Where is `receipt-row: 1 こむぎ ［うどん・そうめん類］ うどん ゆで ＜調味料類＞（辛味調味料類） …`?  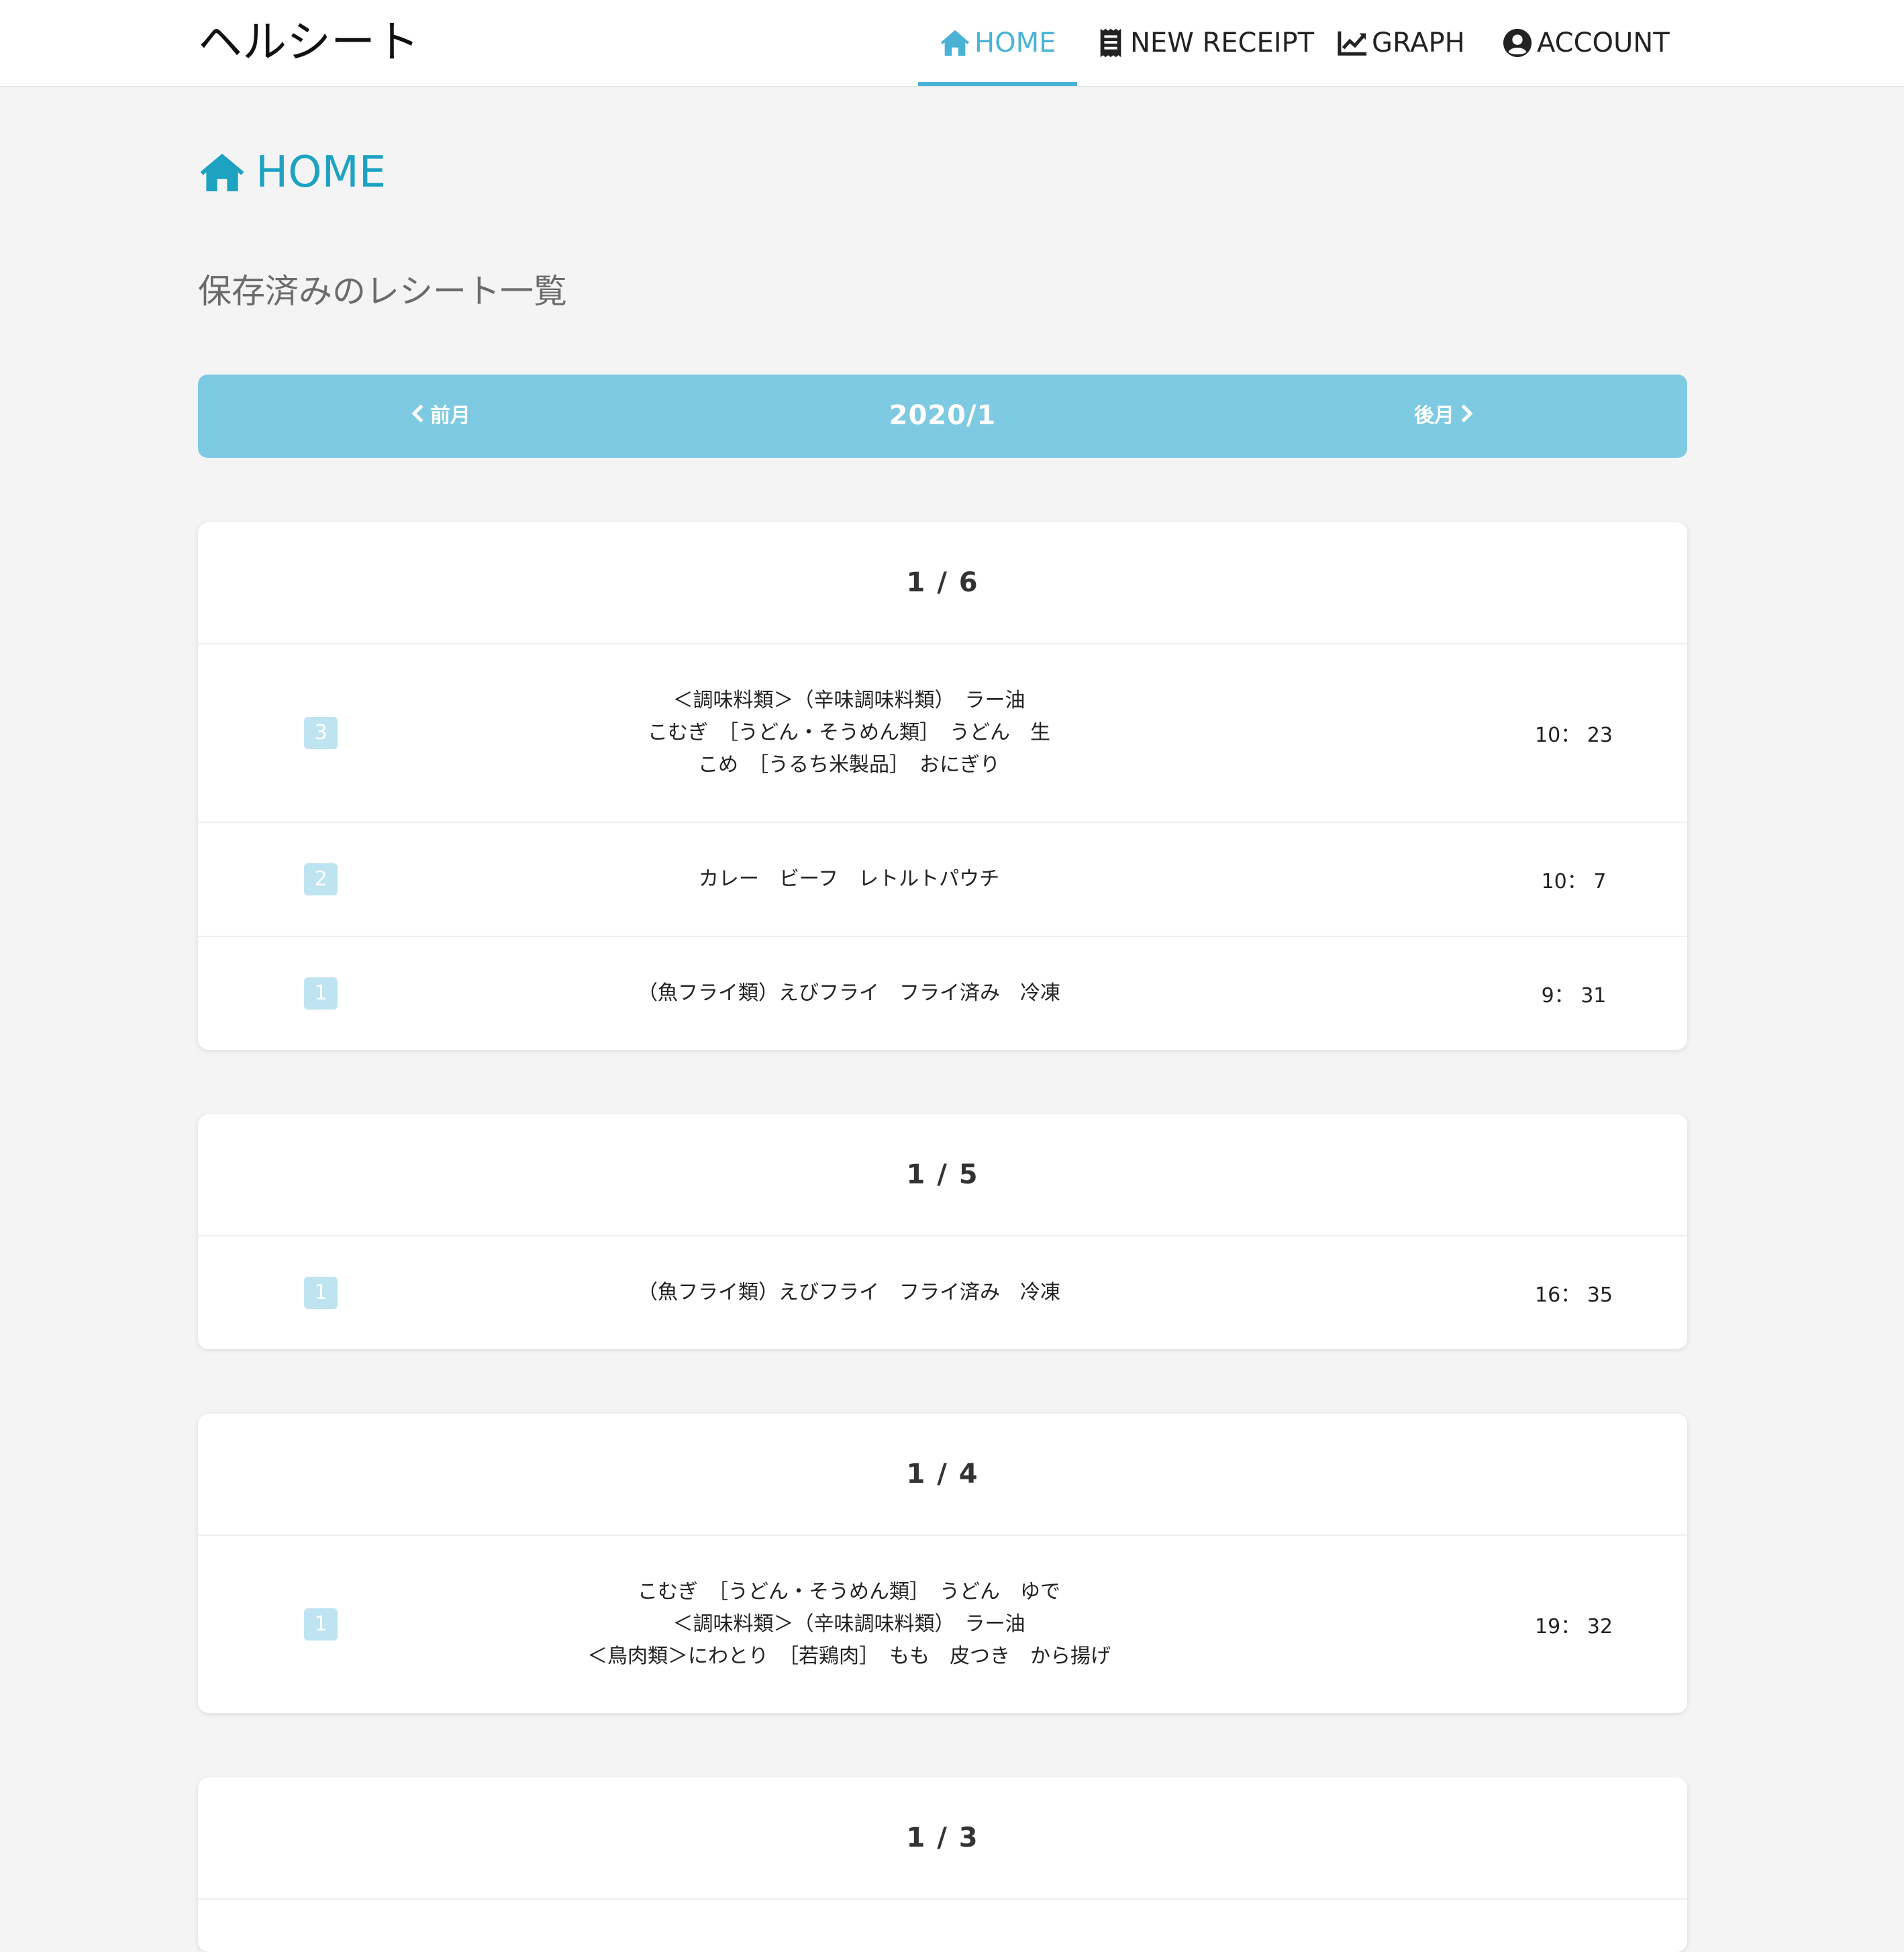
receipt-row: 1 こむぎ ［うどん・そうめん類］ うどん ゆで ＜調味料類＞（辛味調味料類） … is located at coordinates (942, 1624).